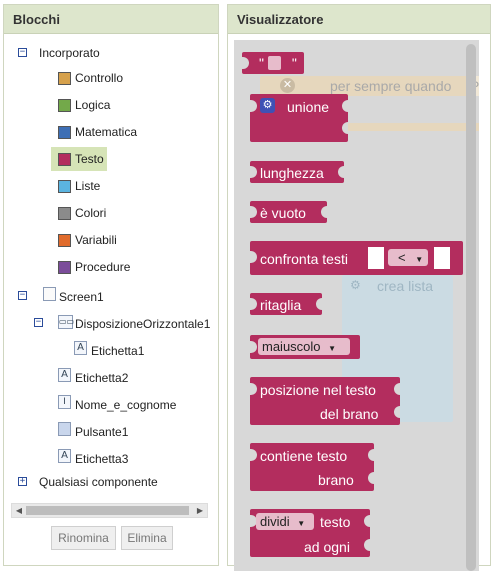 The image size is (491, 571). I want to click on create-list-label: crea lista, so click(405, 286).